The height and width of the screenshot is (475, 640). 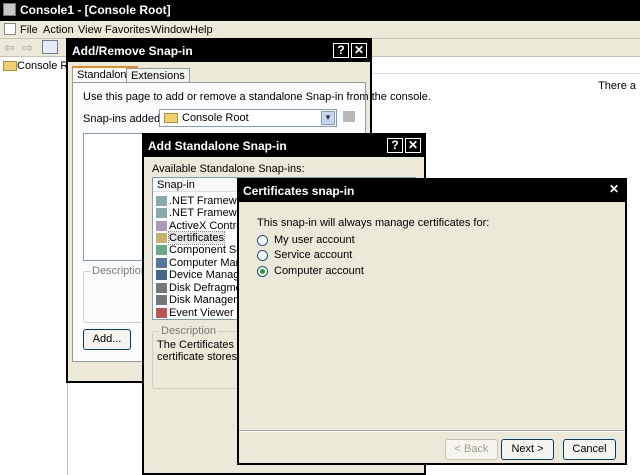 I want to click on radio-label: My user account, so click(x=314, y=240).